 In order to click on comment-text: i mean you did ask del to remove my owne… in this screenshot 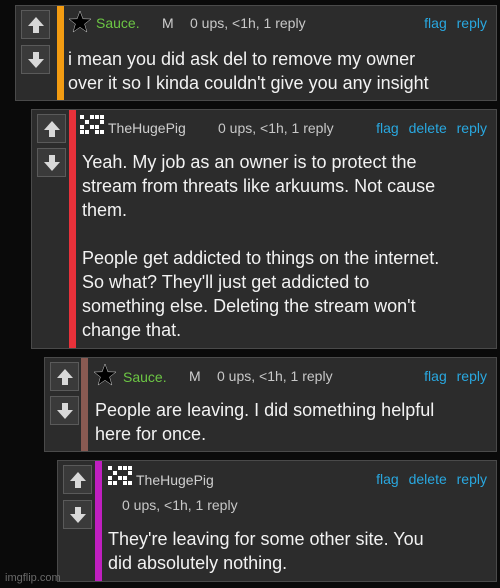, I will do `click(248, 71)`.